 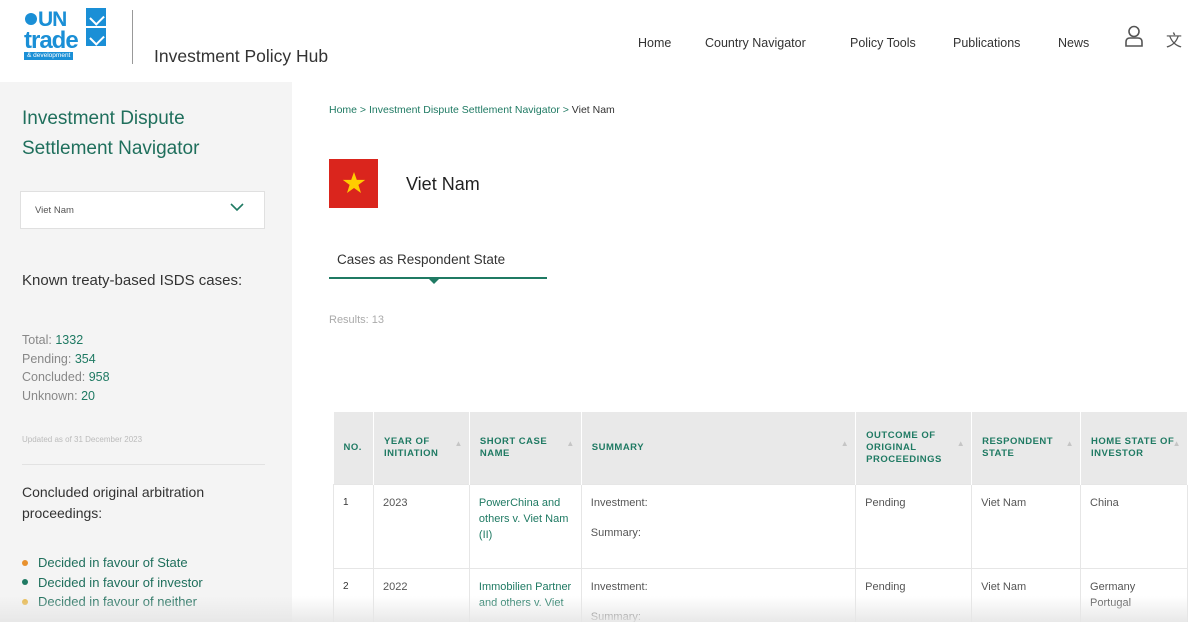 What do you see at coordinates (25, 601) in the screenshot?
I see `yellow-dot-icon` at bounding box center [25, 601].